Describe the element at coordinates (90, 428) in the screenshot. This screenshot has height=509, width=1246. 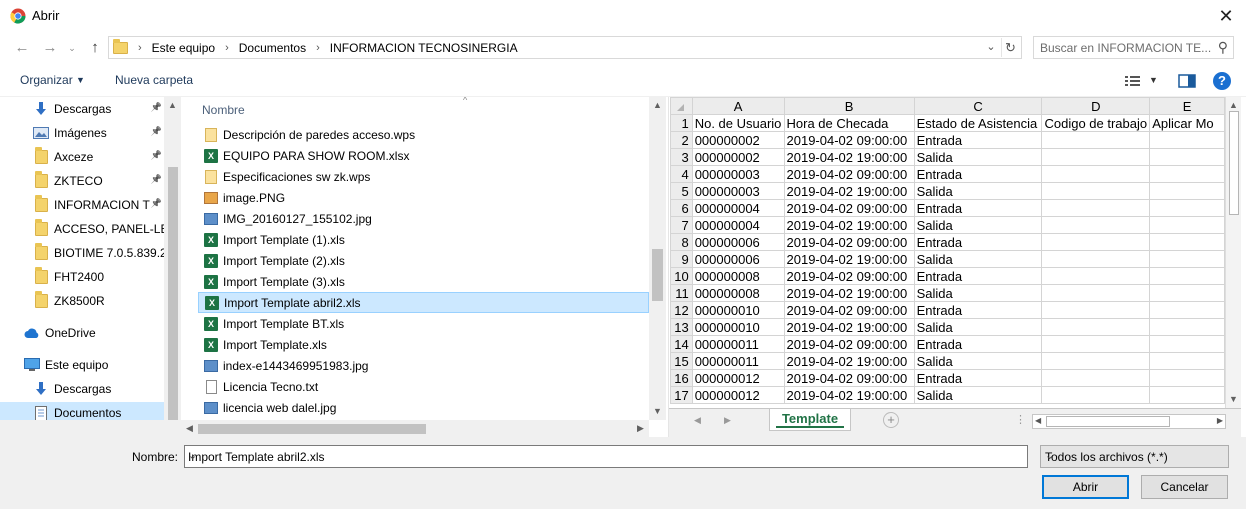
I see `nav-horizontal-scrollbar` at that location.